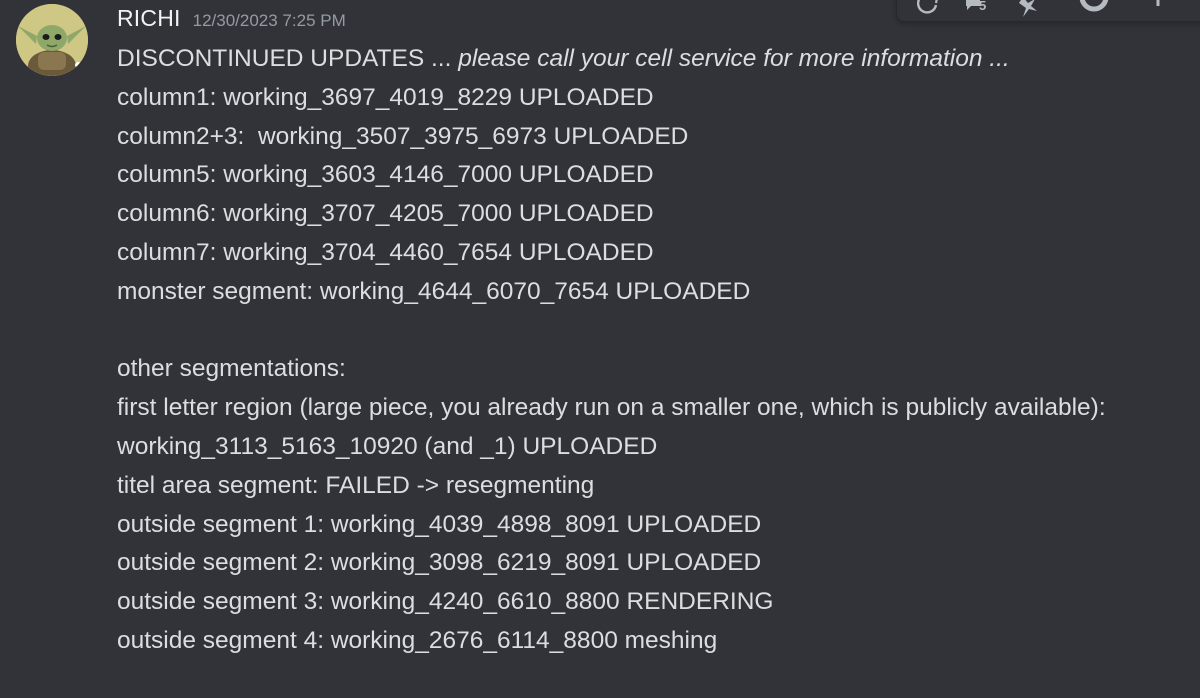 This screenshot has height=698, width=1200. Describe the element at coordinates (149, 18) in the screenshot. I see `author-name: RICHI` at that location.